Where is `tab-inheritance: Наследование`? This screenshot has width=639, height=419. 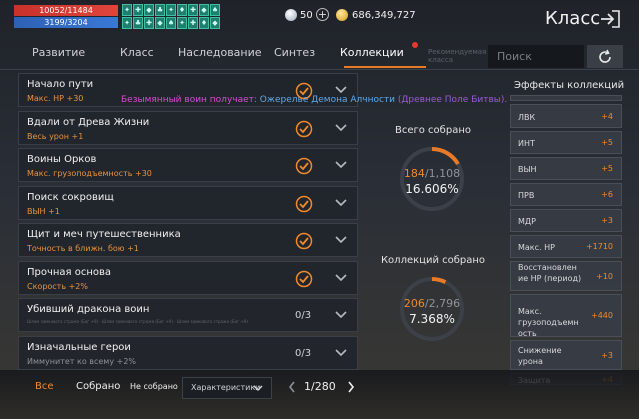
tab-inheritance: Наследование is located at coordinates (220, 52).